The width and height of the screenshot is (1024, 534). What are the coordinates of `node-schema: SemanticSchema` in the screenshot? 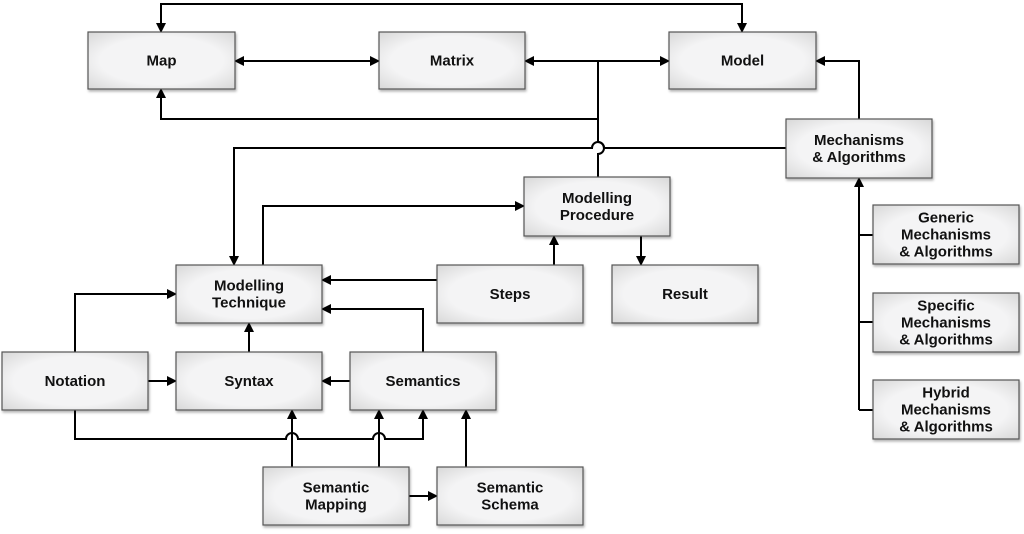 It's located at (510, 496).